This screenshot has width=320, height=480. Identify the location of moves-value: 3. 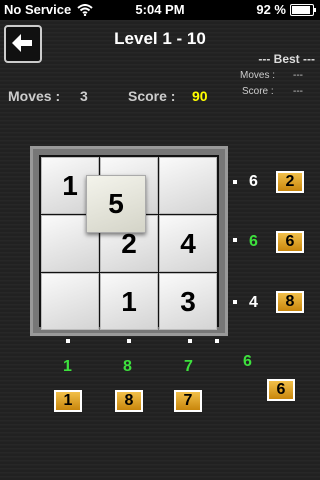
(84, 96).